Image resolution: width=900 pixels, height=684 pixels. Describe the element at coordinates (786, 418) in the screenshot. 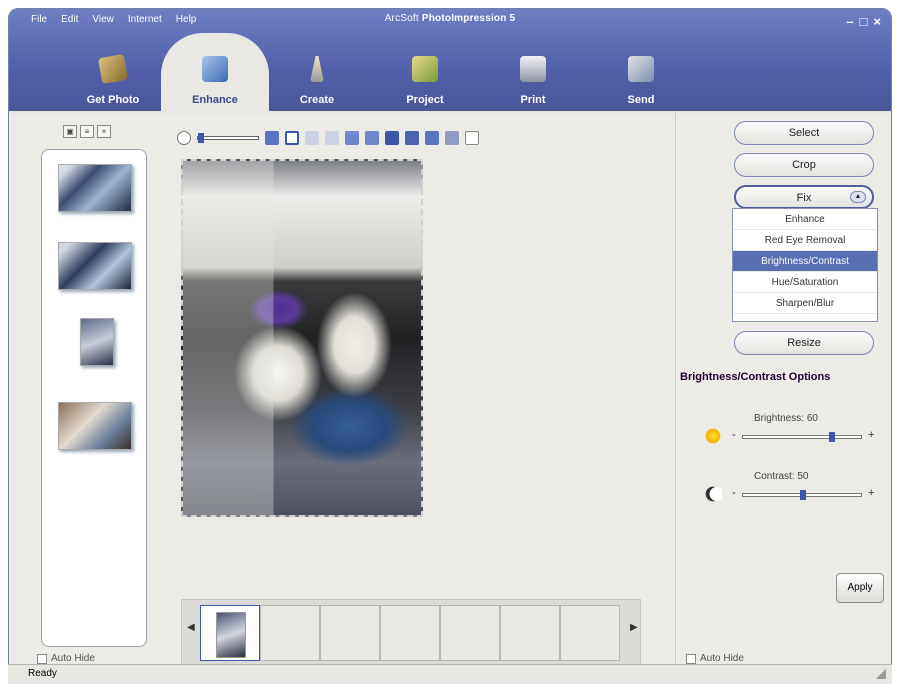

I see `brightness-label: Brightness: 60` at that location.